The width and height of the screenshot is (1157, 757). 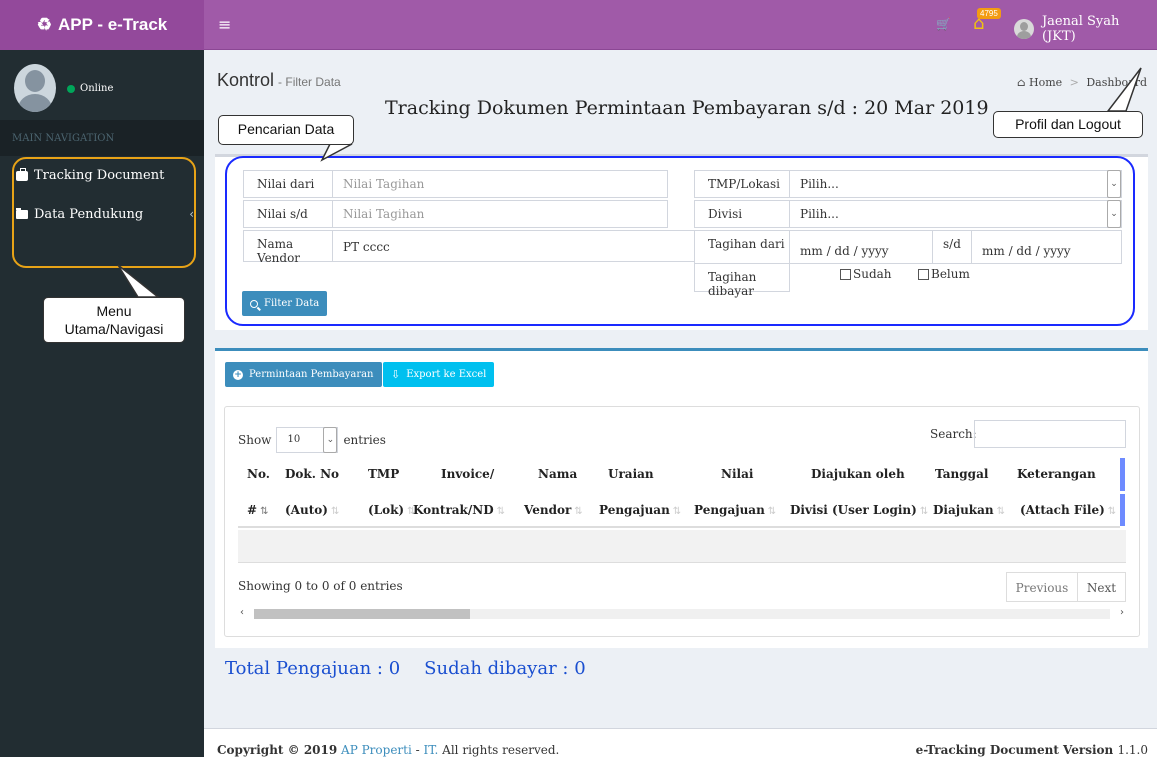 I want to click on sort-header-label: Diajukan, so click(x=963, y=510).